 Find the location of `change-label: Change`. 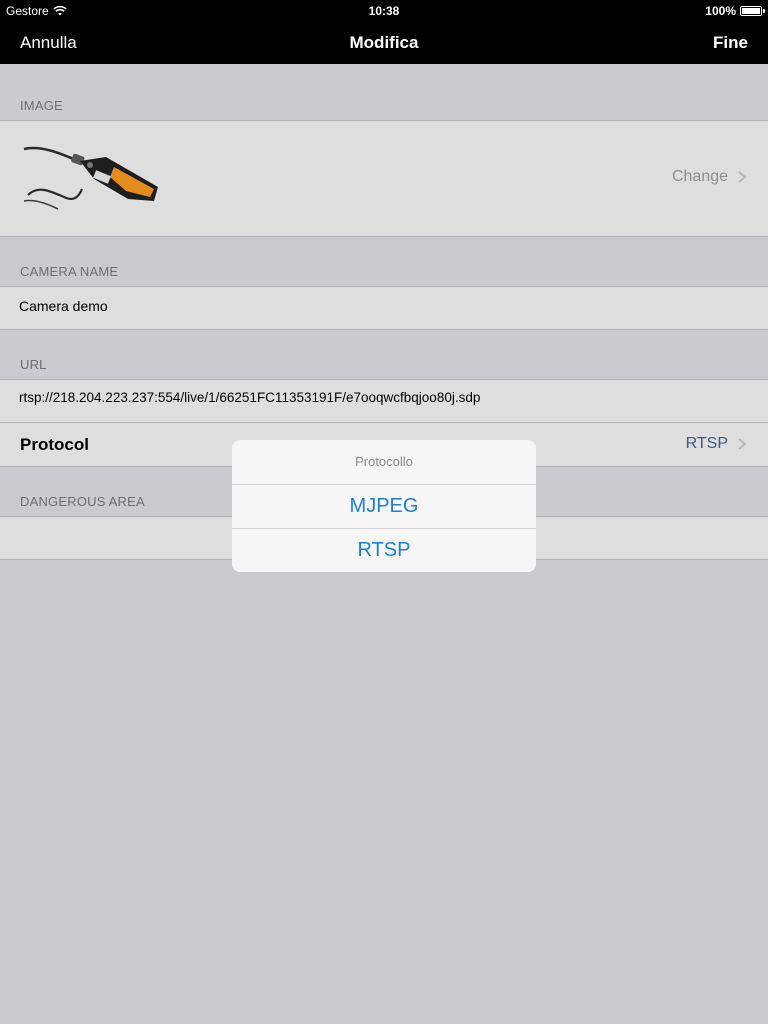

change-label: Change is located at coordinates (699, 176).